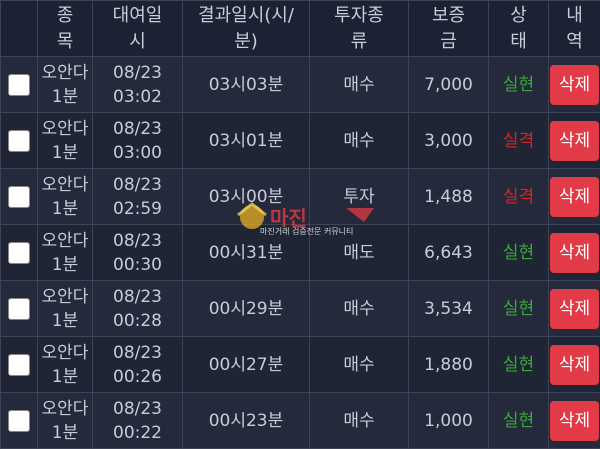 The width and height of the screenshot is (600, 449). Describe the element at coordinates (449, 365) in the screenshot. I see `row-deposit: 1,880` at that location.